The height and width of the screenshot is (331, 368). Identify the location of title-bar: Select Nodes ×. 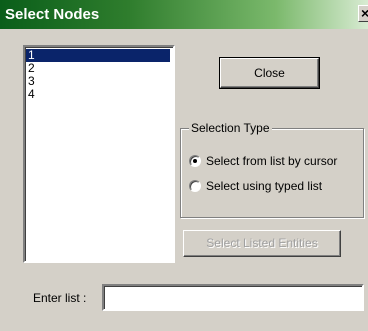
(184, 14).